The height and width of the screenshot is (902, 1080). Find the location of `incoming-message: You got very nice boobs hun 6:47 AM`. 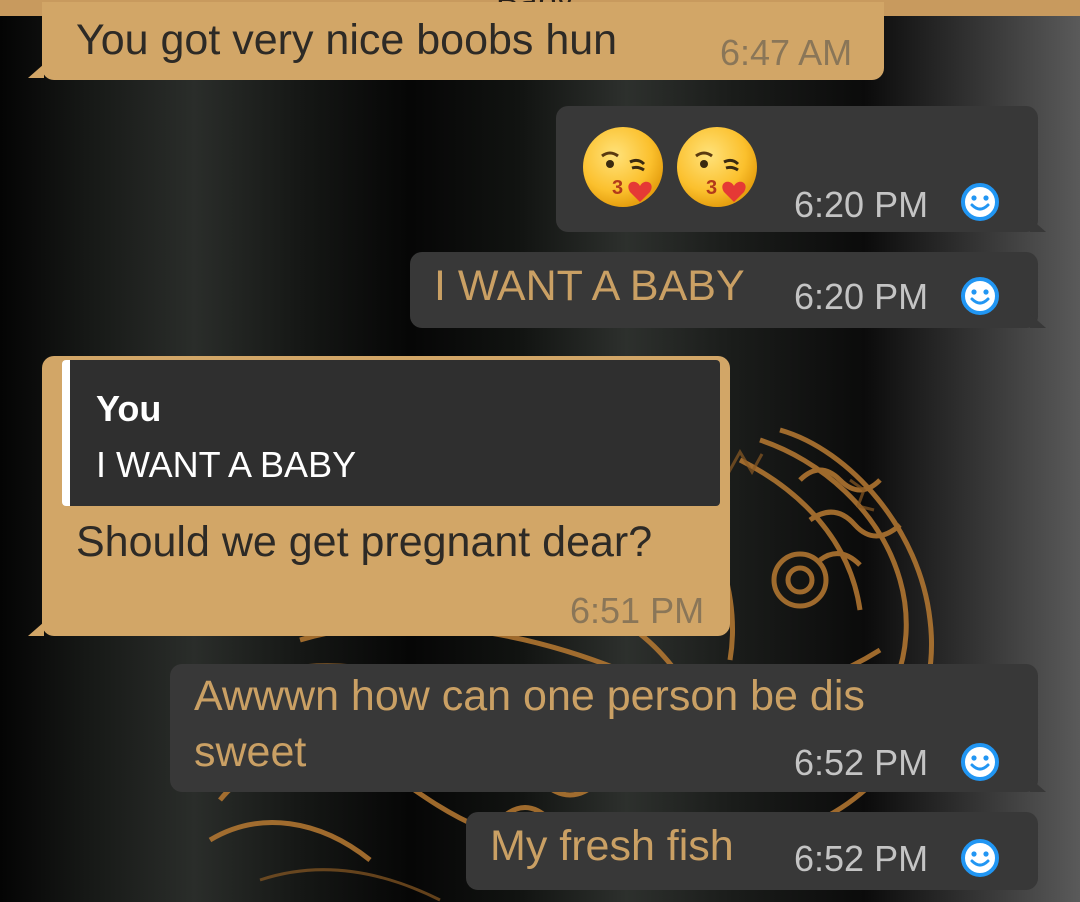

incoming-message: You got very nice boobs hun 6:47 AM is located at coordinates (463, 41).